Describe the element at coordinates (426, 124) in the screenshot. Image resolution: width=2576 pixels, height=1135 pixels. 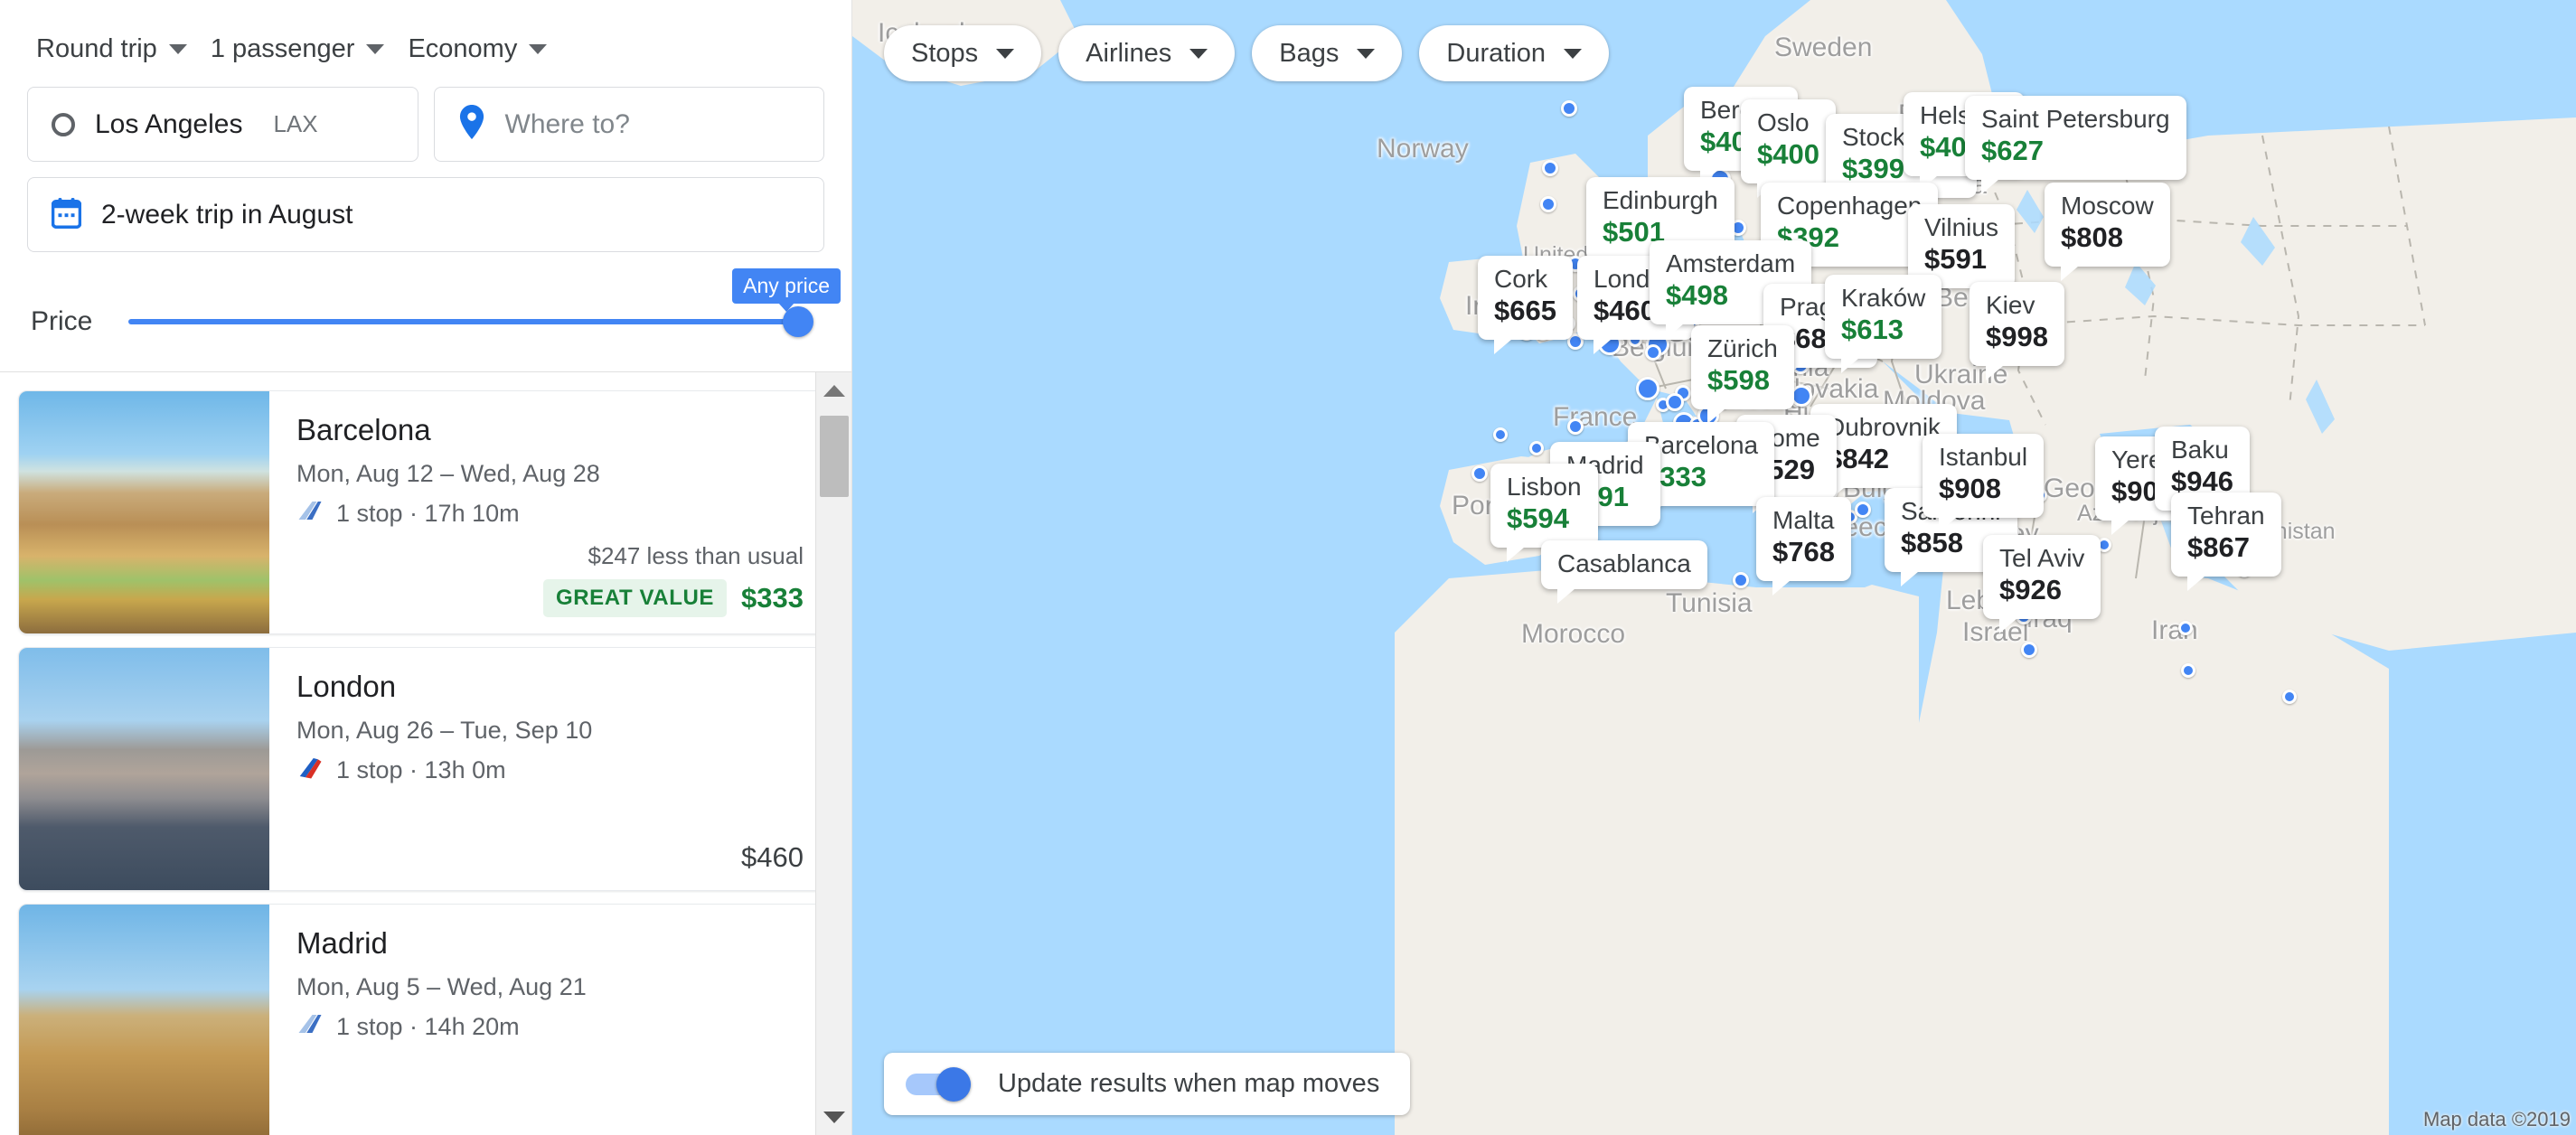
I see `origin-destination-row: Los Angeles LAX Where to?` at that location.